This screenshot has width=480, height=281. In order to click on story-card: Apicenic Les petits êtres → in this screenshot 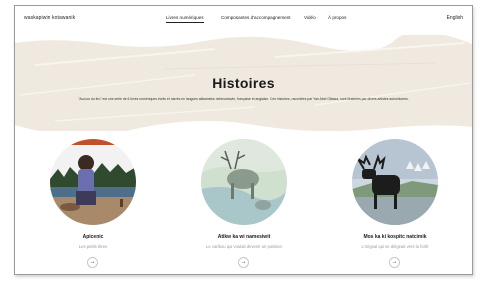, I will do `click(93, 204)`.